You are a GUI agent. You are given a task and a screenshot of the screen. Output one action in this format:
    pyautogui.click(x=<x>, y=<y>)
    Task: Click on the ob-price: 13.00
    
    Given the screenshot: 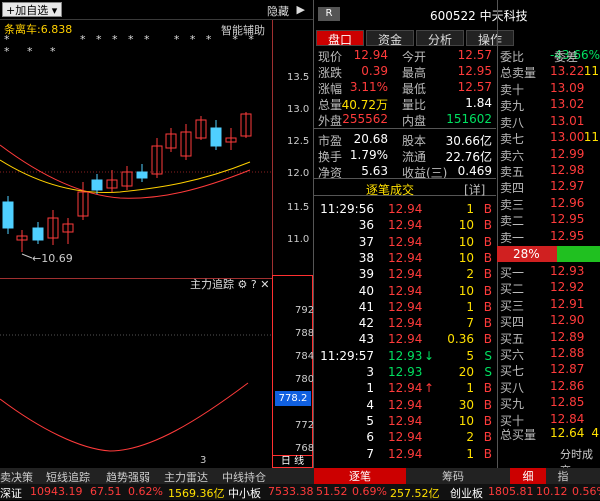 What is the action you would take?
    pyautogui.click(x=567, y=137)
    